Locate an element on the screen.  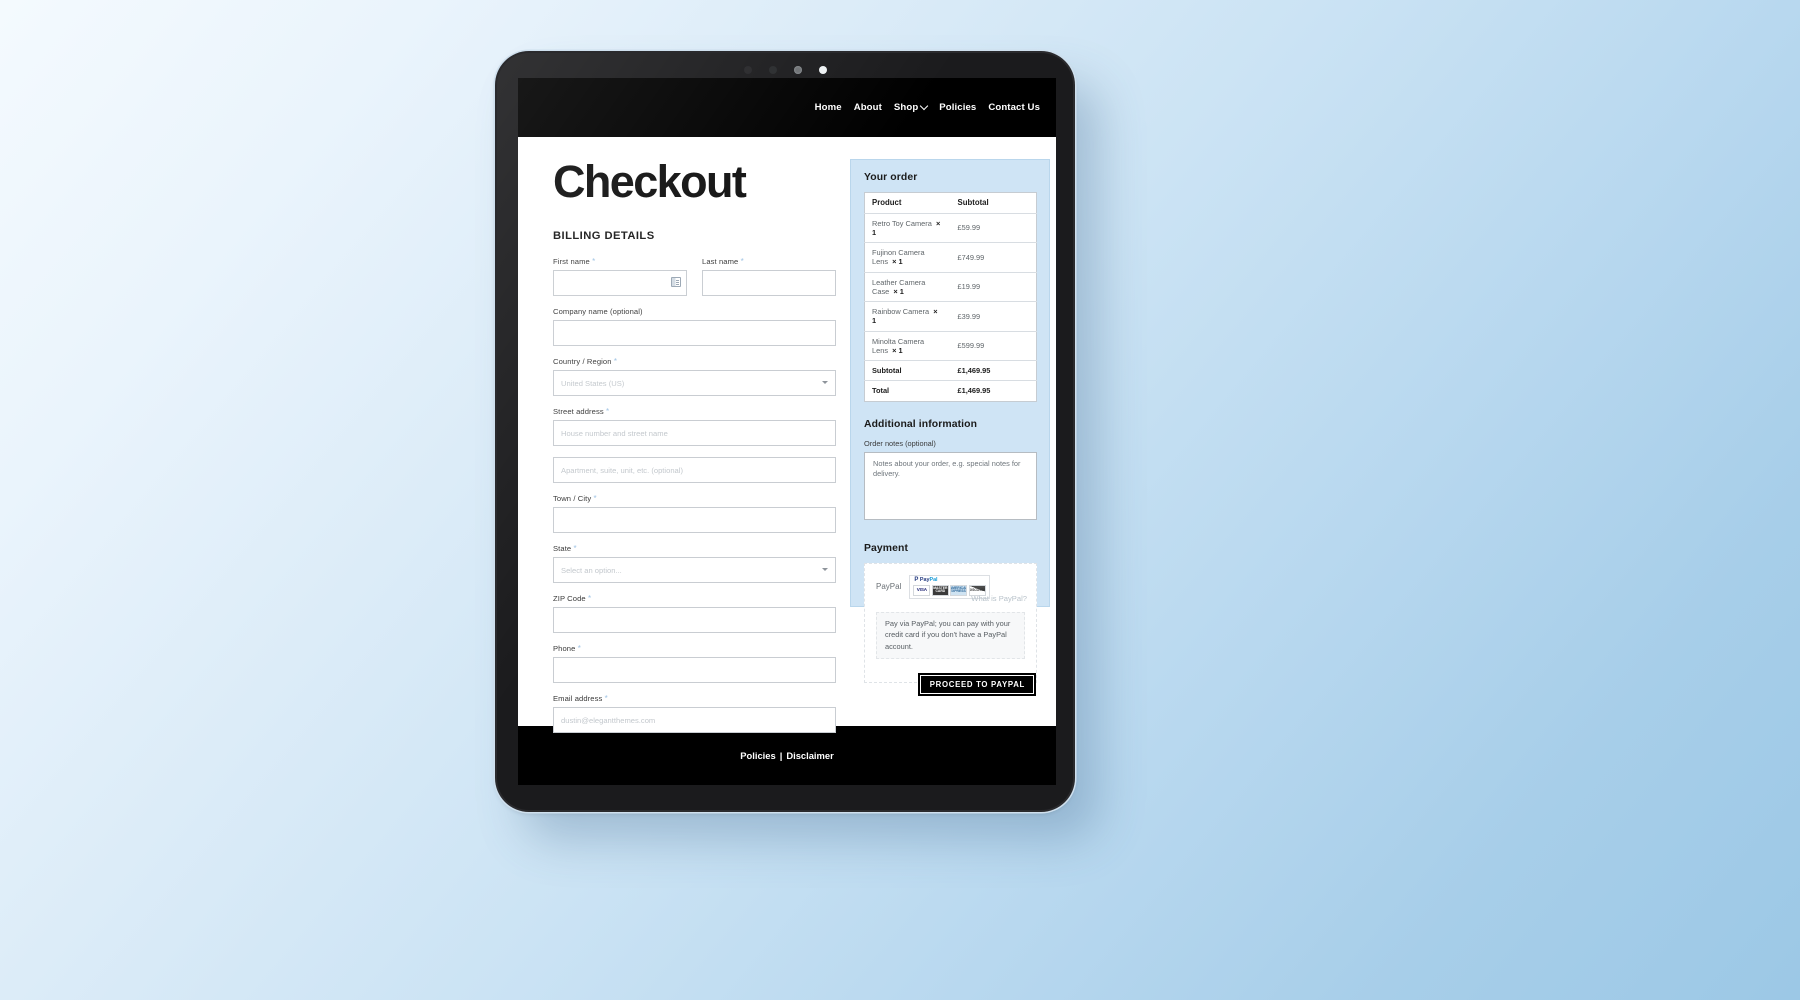
order-item-subtotal: £749.99 is located at coordinates (993, 257).